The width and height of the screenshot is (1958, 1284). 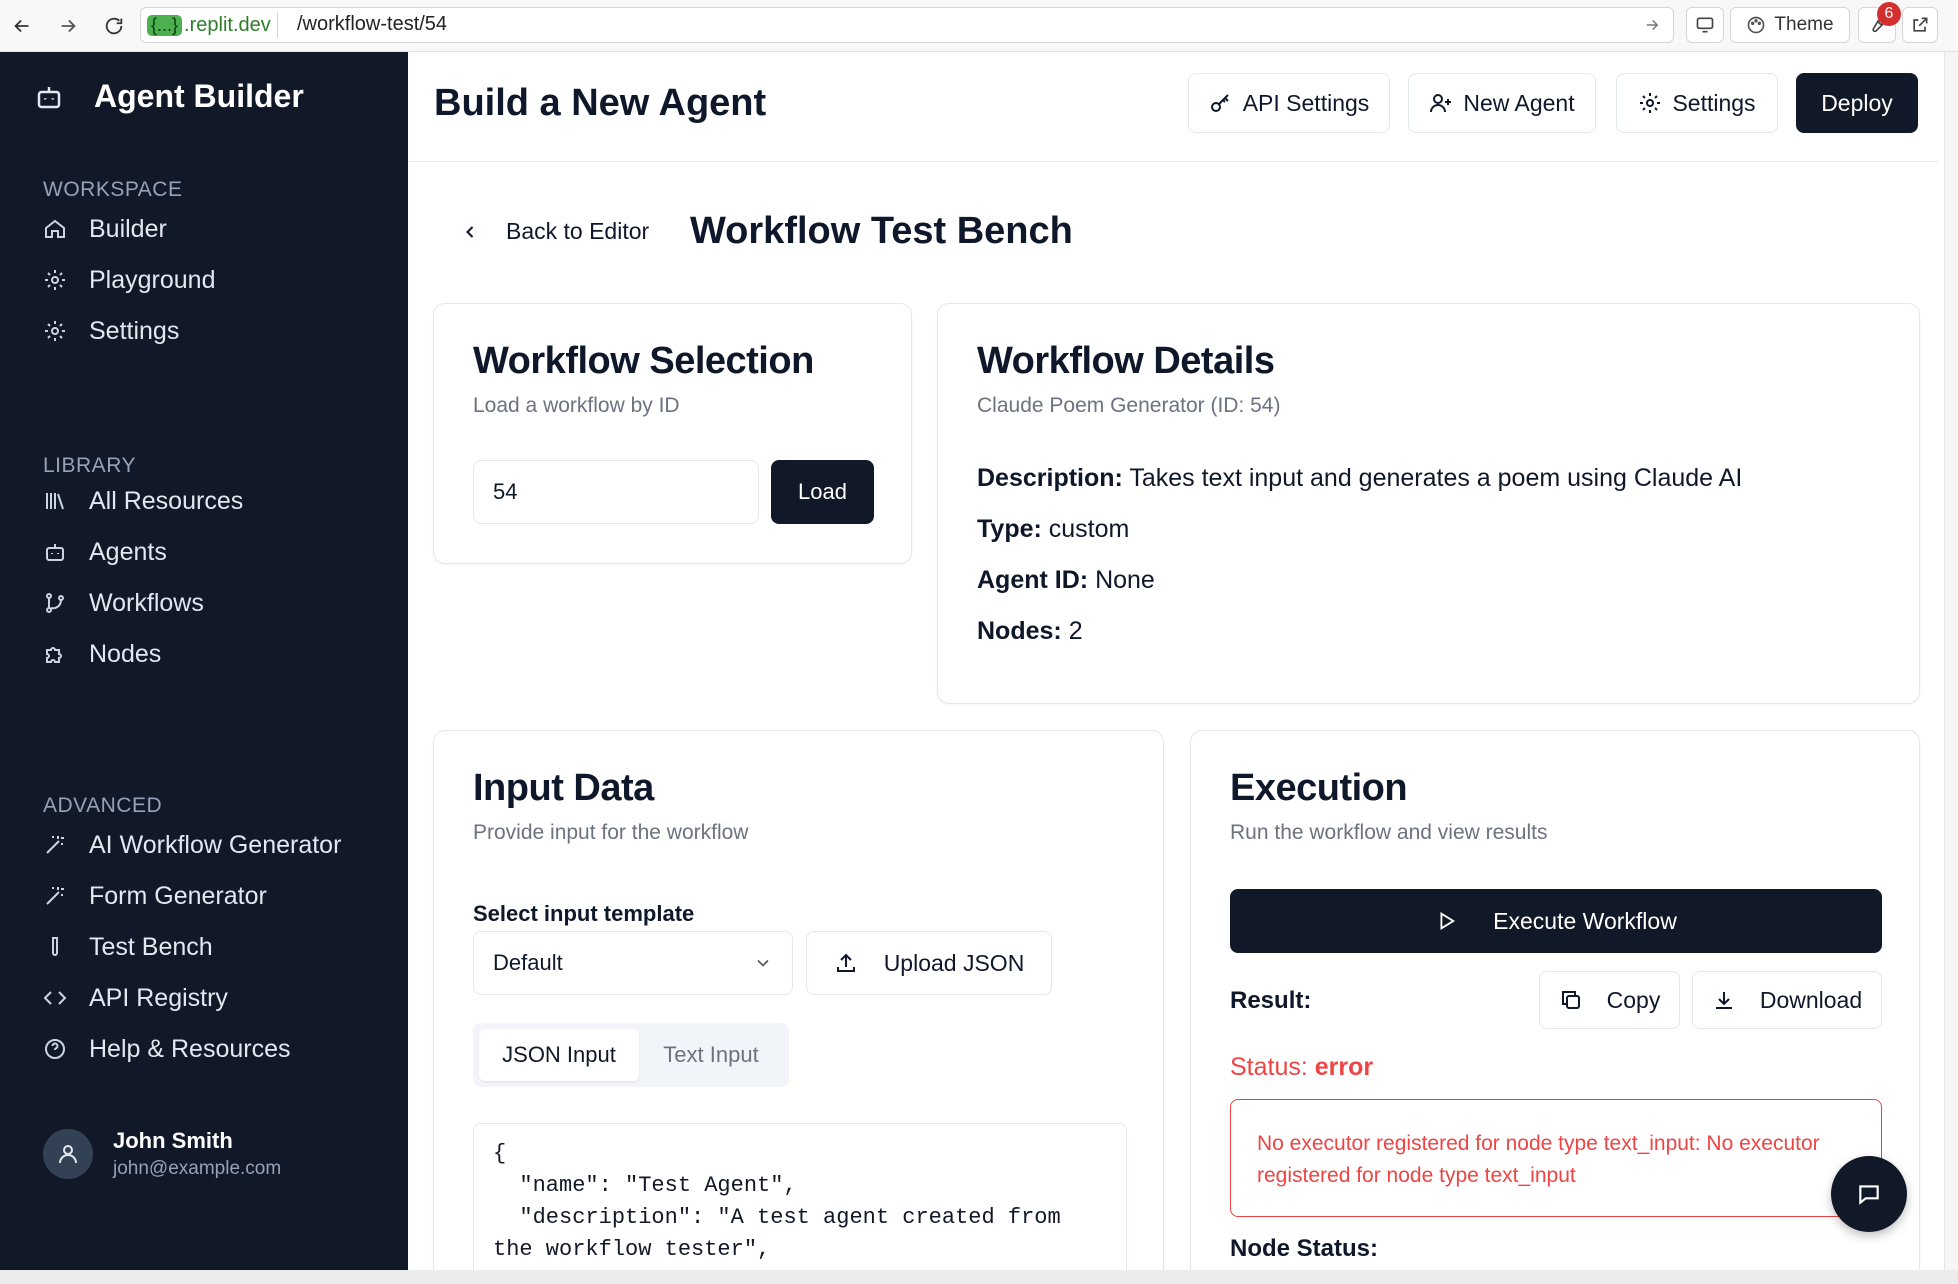 I want to click on execute-label: Execute Workflow, so click(x=1585, y=920).